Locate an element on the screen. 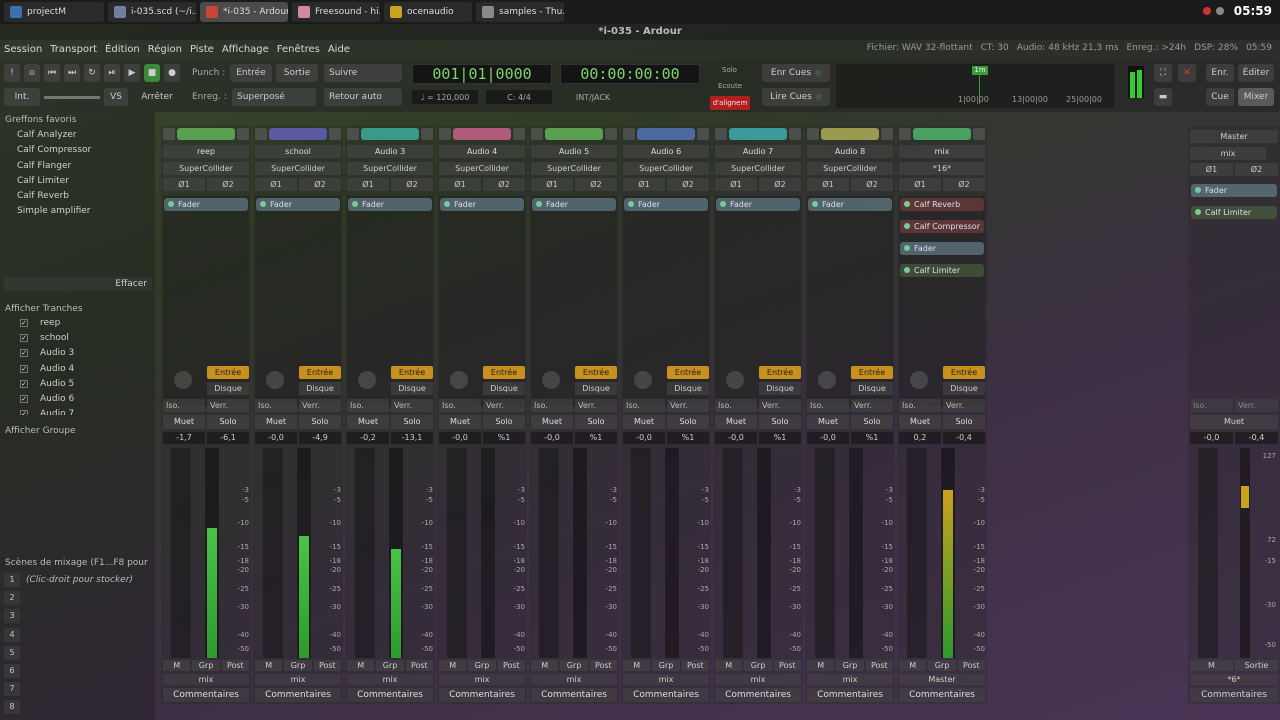  strip-name-button: school is located at coordinates (298, 151).